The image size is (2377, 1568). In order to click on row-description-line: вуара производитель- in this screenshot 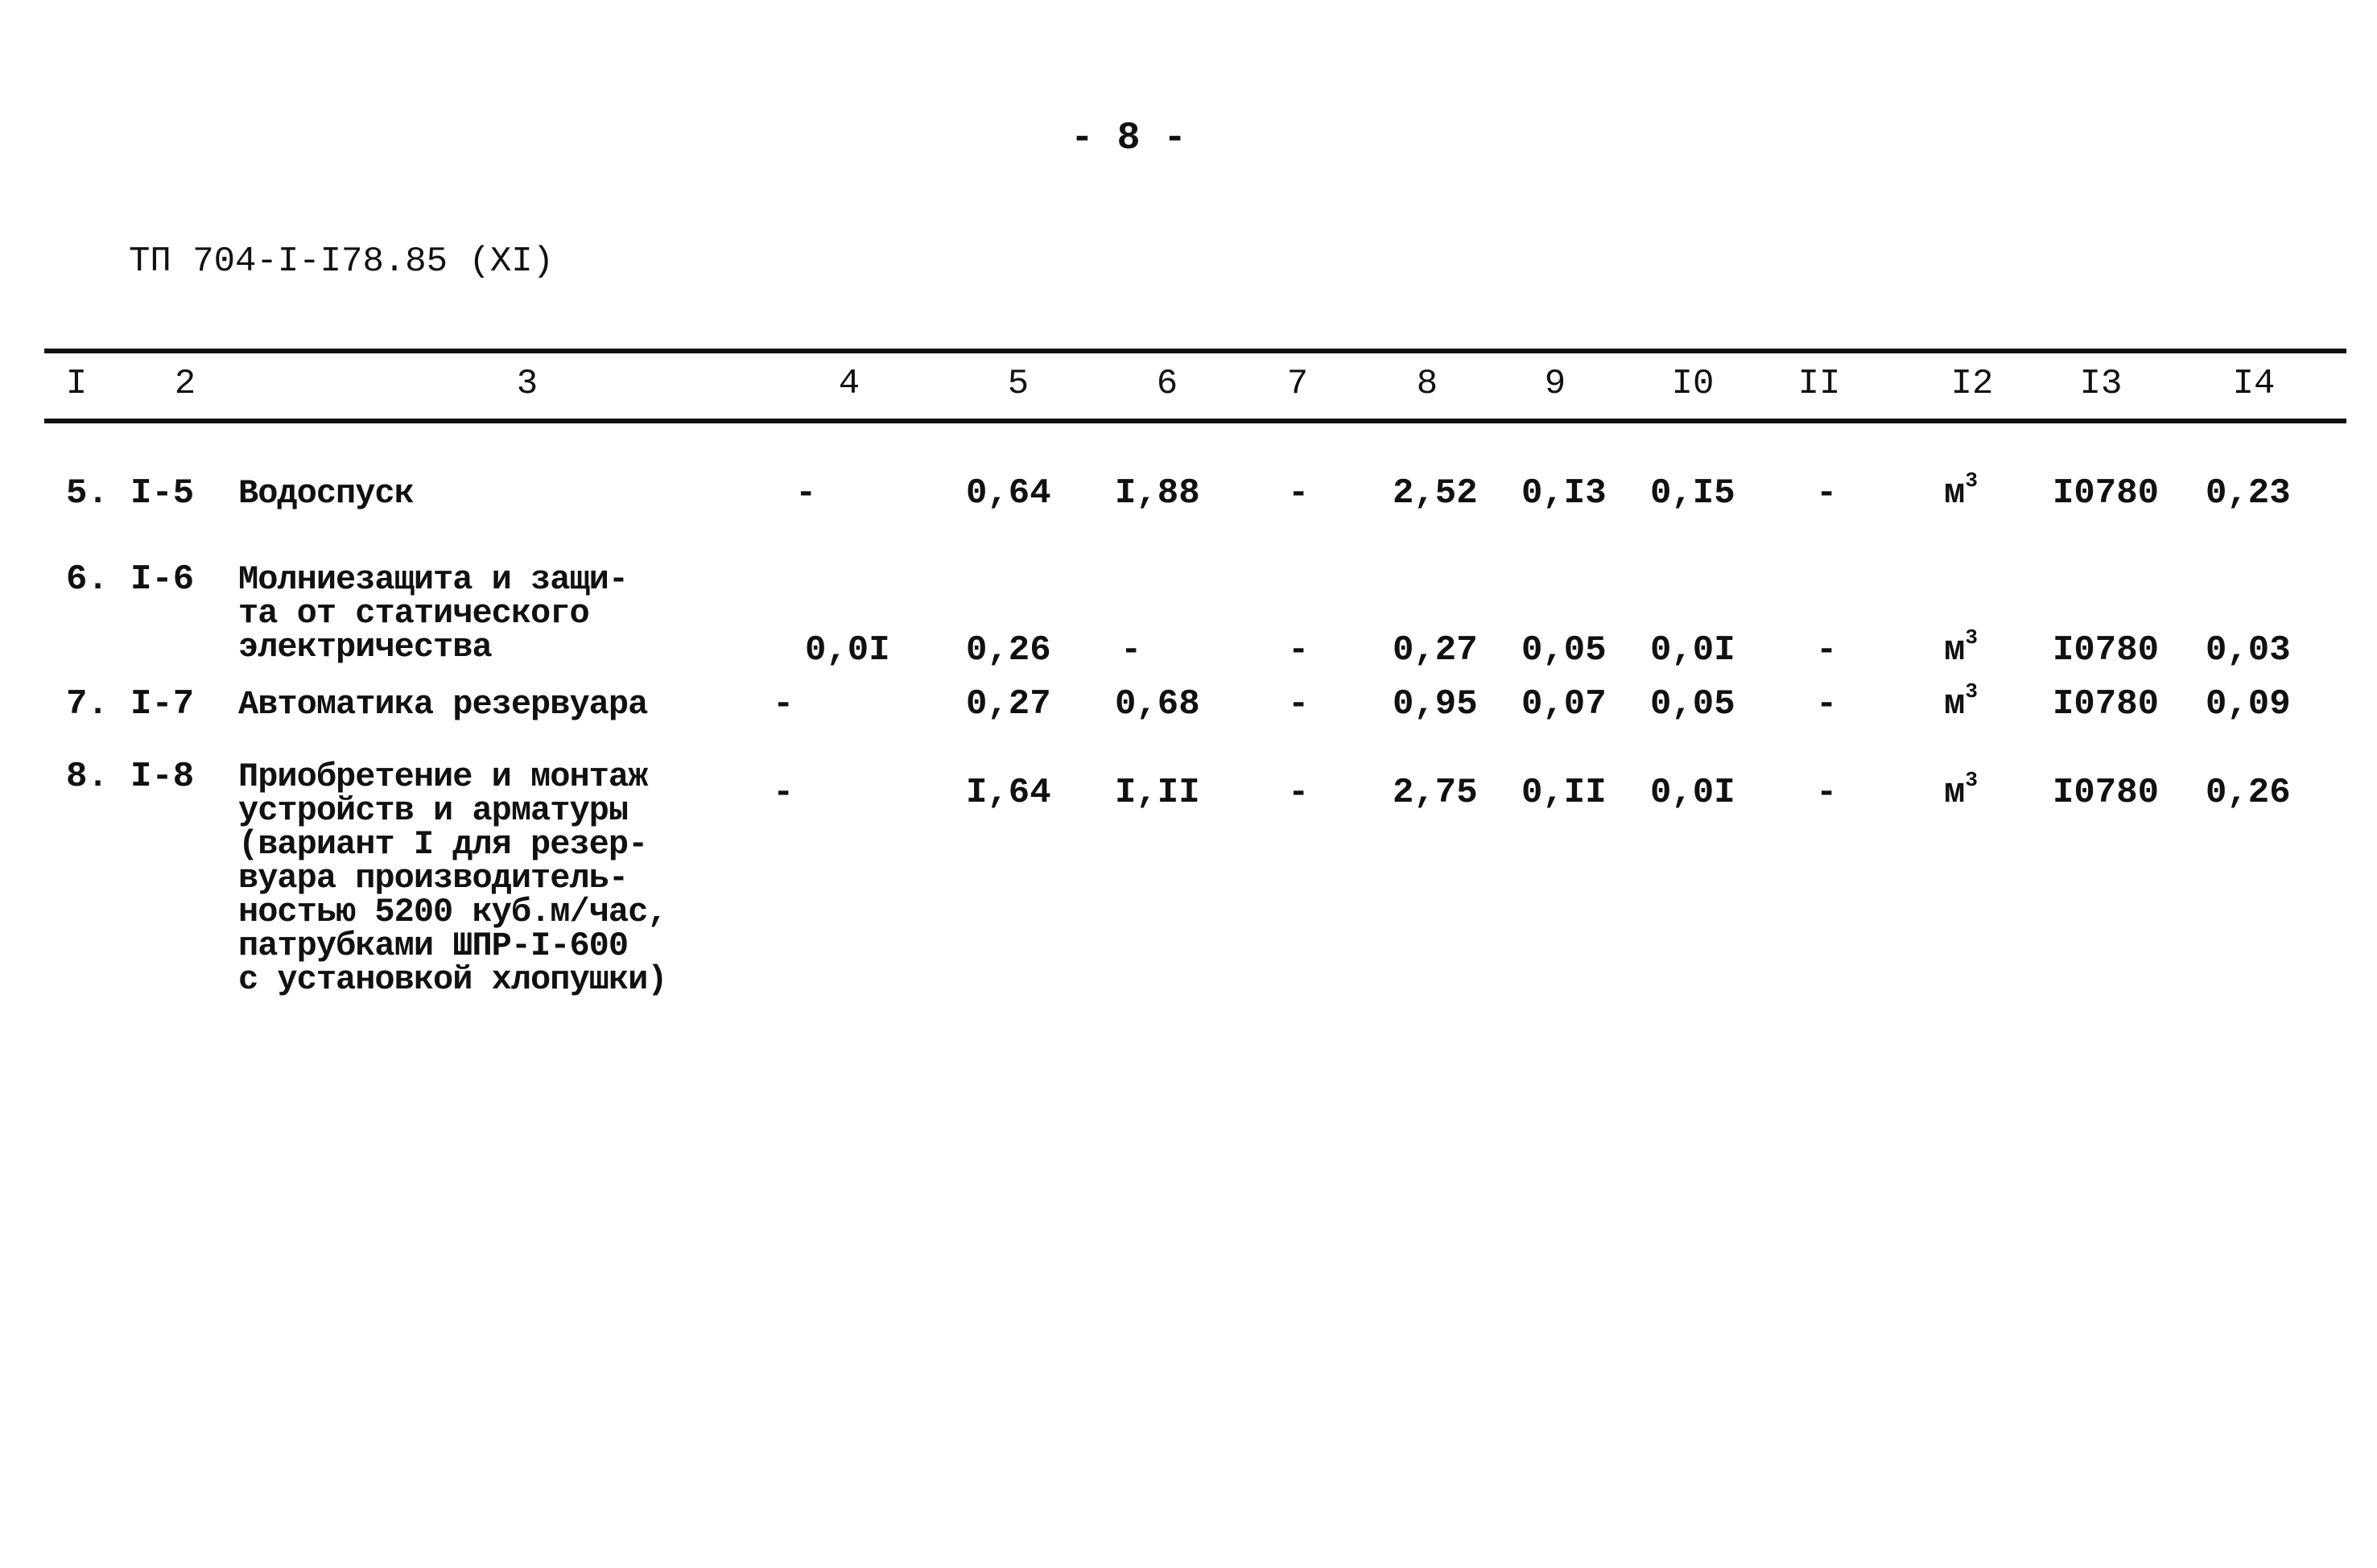, I will do `click(434, 878)`.